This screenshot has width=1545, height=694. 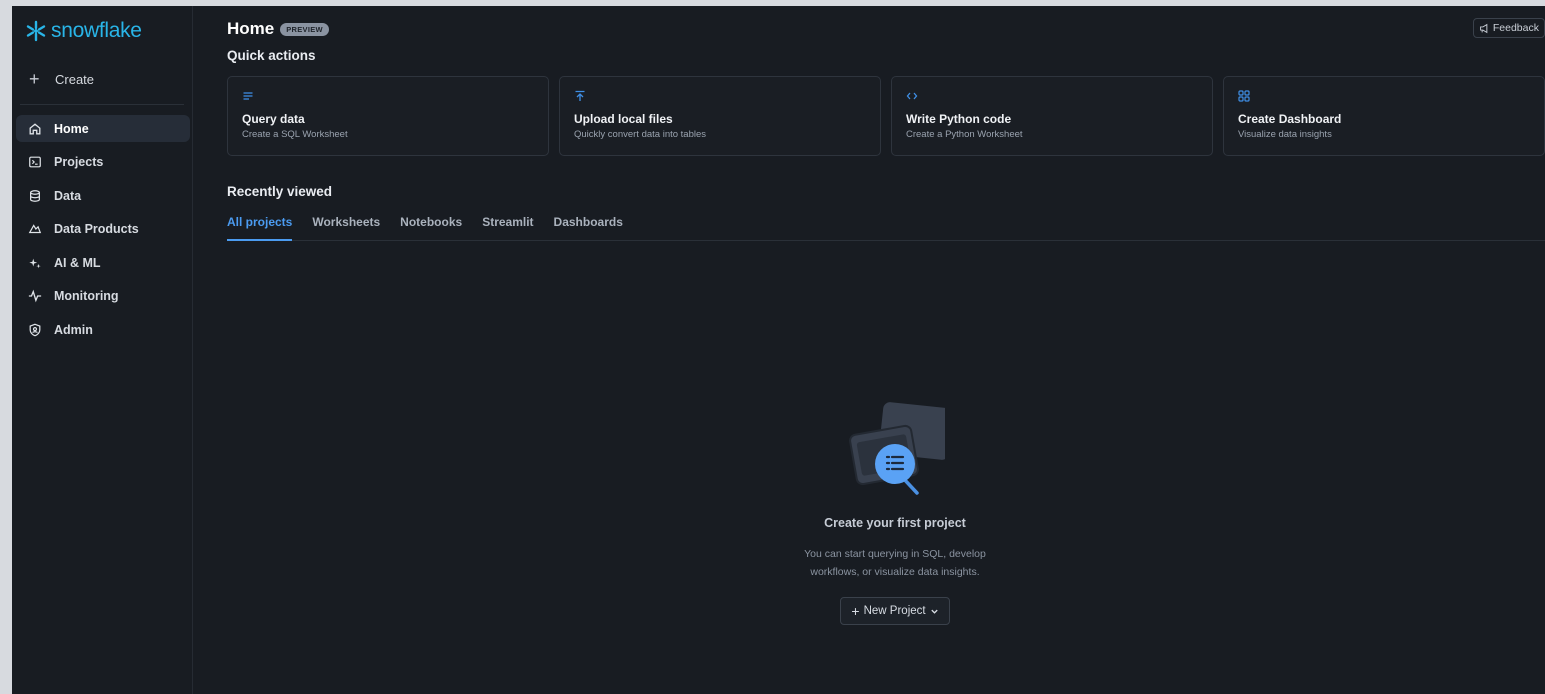 What do you see at coordinates (1384, 116) in the screenshot?
I see `create-dashboard-card: Create Dashboard Visualize data insights` at bounding box center [1384, 116].